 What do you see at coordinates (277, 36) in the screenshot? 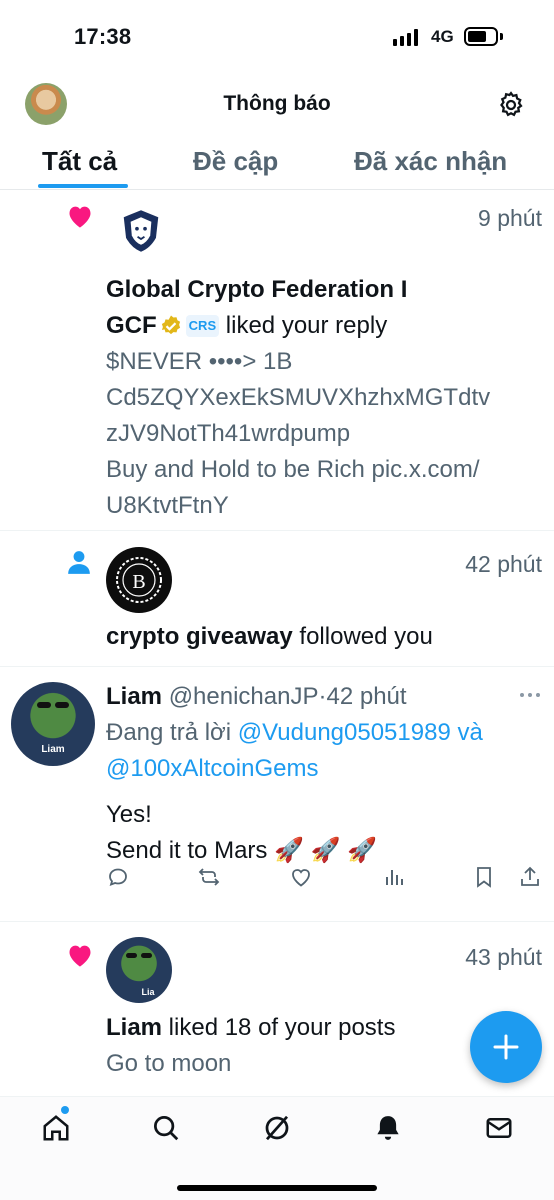
I see `status-bar: 17:38 4G` at bounding box center [277, 36].